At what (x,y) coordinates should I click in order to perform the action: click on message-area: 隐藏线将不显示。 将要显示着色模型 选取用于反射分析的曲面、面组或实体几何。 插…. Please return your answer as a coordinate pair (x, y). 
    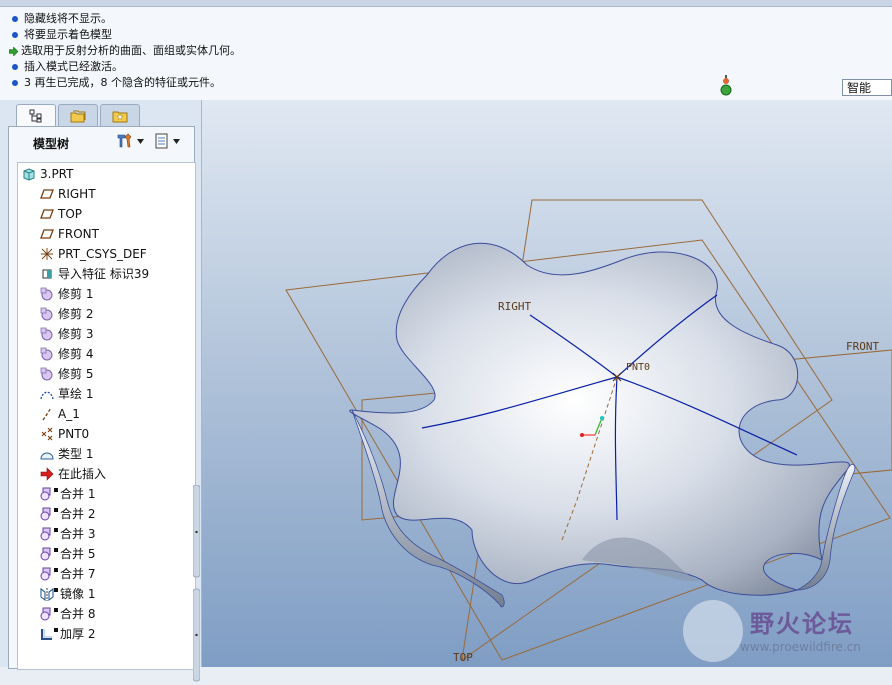
    Looking at the image, I should click on (446, 54).